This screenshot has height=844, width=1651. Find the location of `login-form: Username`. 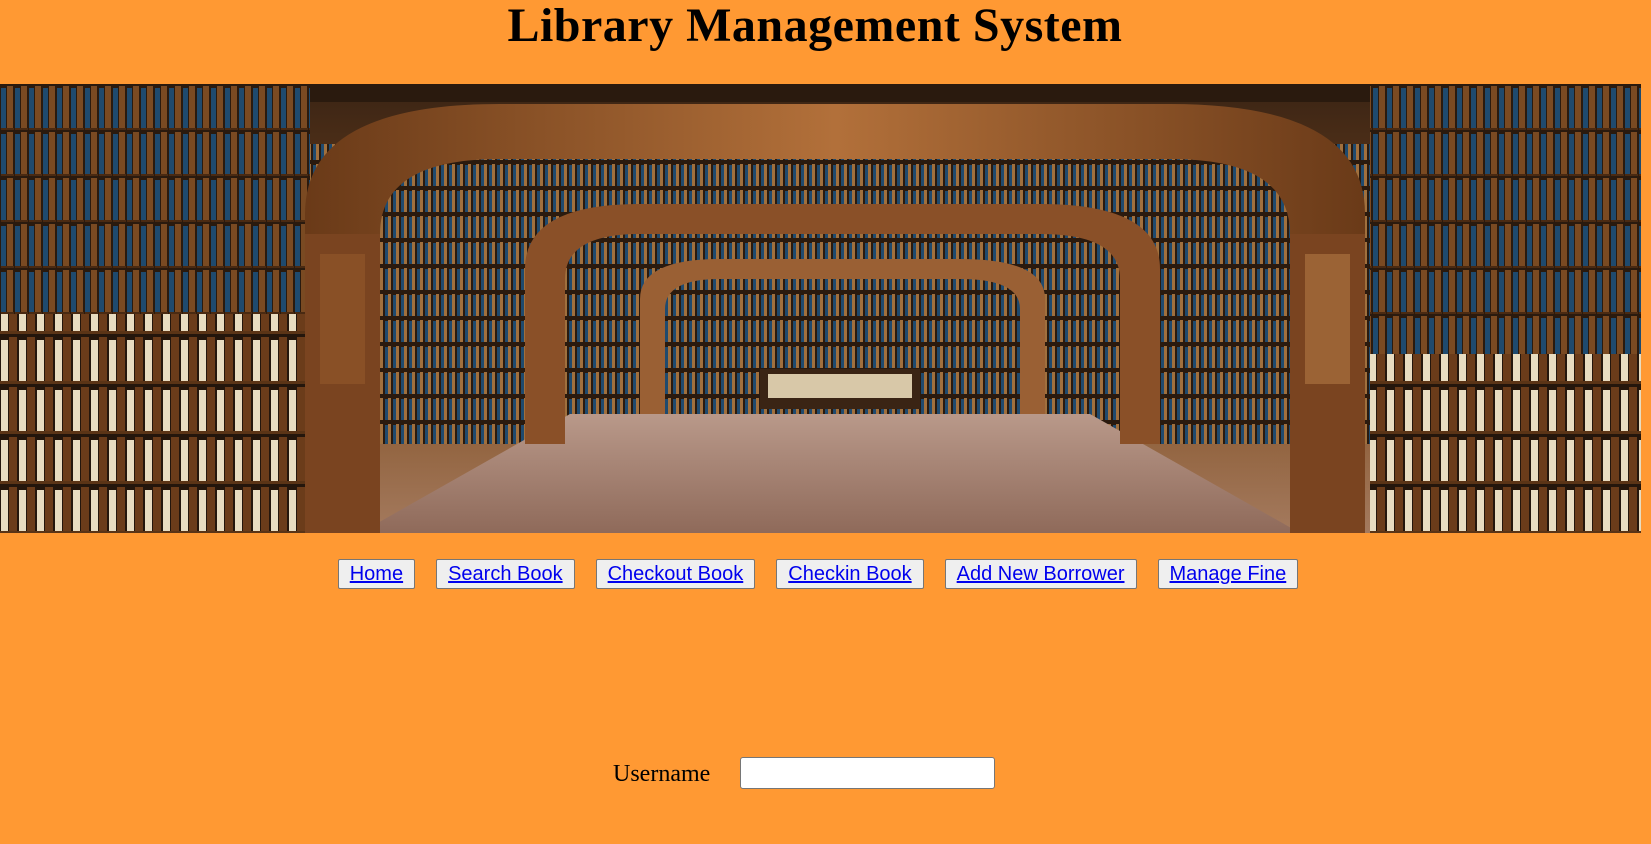

login-form: Username is located at coordinates (825, 774).